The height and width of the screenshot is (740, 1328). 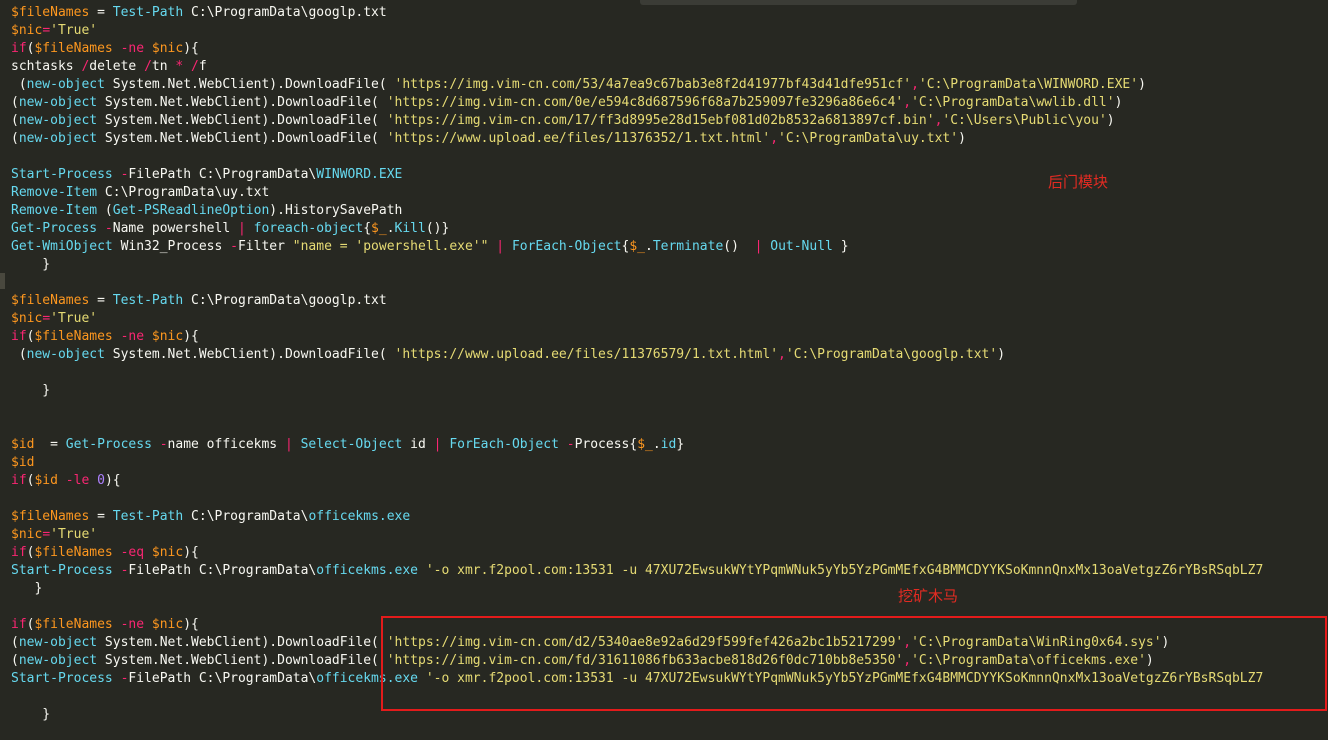 What do you see at coordinates (858, 2) in the screenshot?
I see `horizontal-scrollbar-thumb` at bounding box center [858, 2].